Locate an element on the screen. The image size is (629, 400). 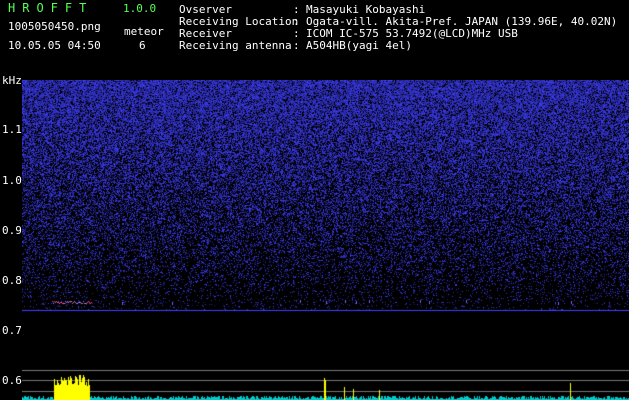
freq-tick-label: 0.7 is located at coordinates (12, 330).